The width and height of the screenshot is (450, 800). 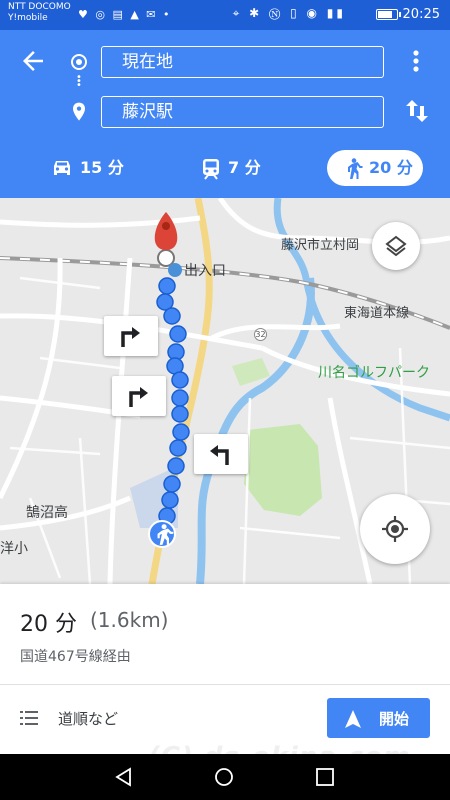 What do you see at coordinates (120, 718) in the screenshot?
I see `steps-button: 道順など` at bounding box center [120, 718].